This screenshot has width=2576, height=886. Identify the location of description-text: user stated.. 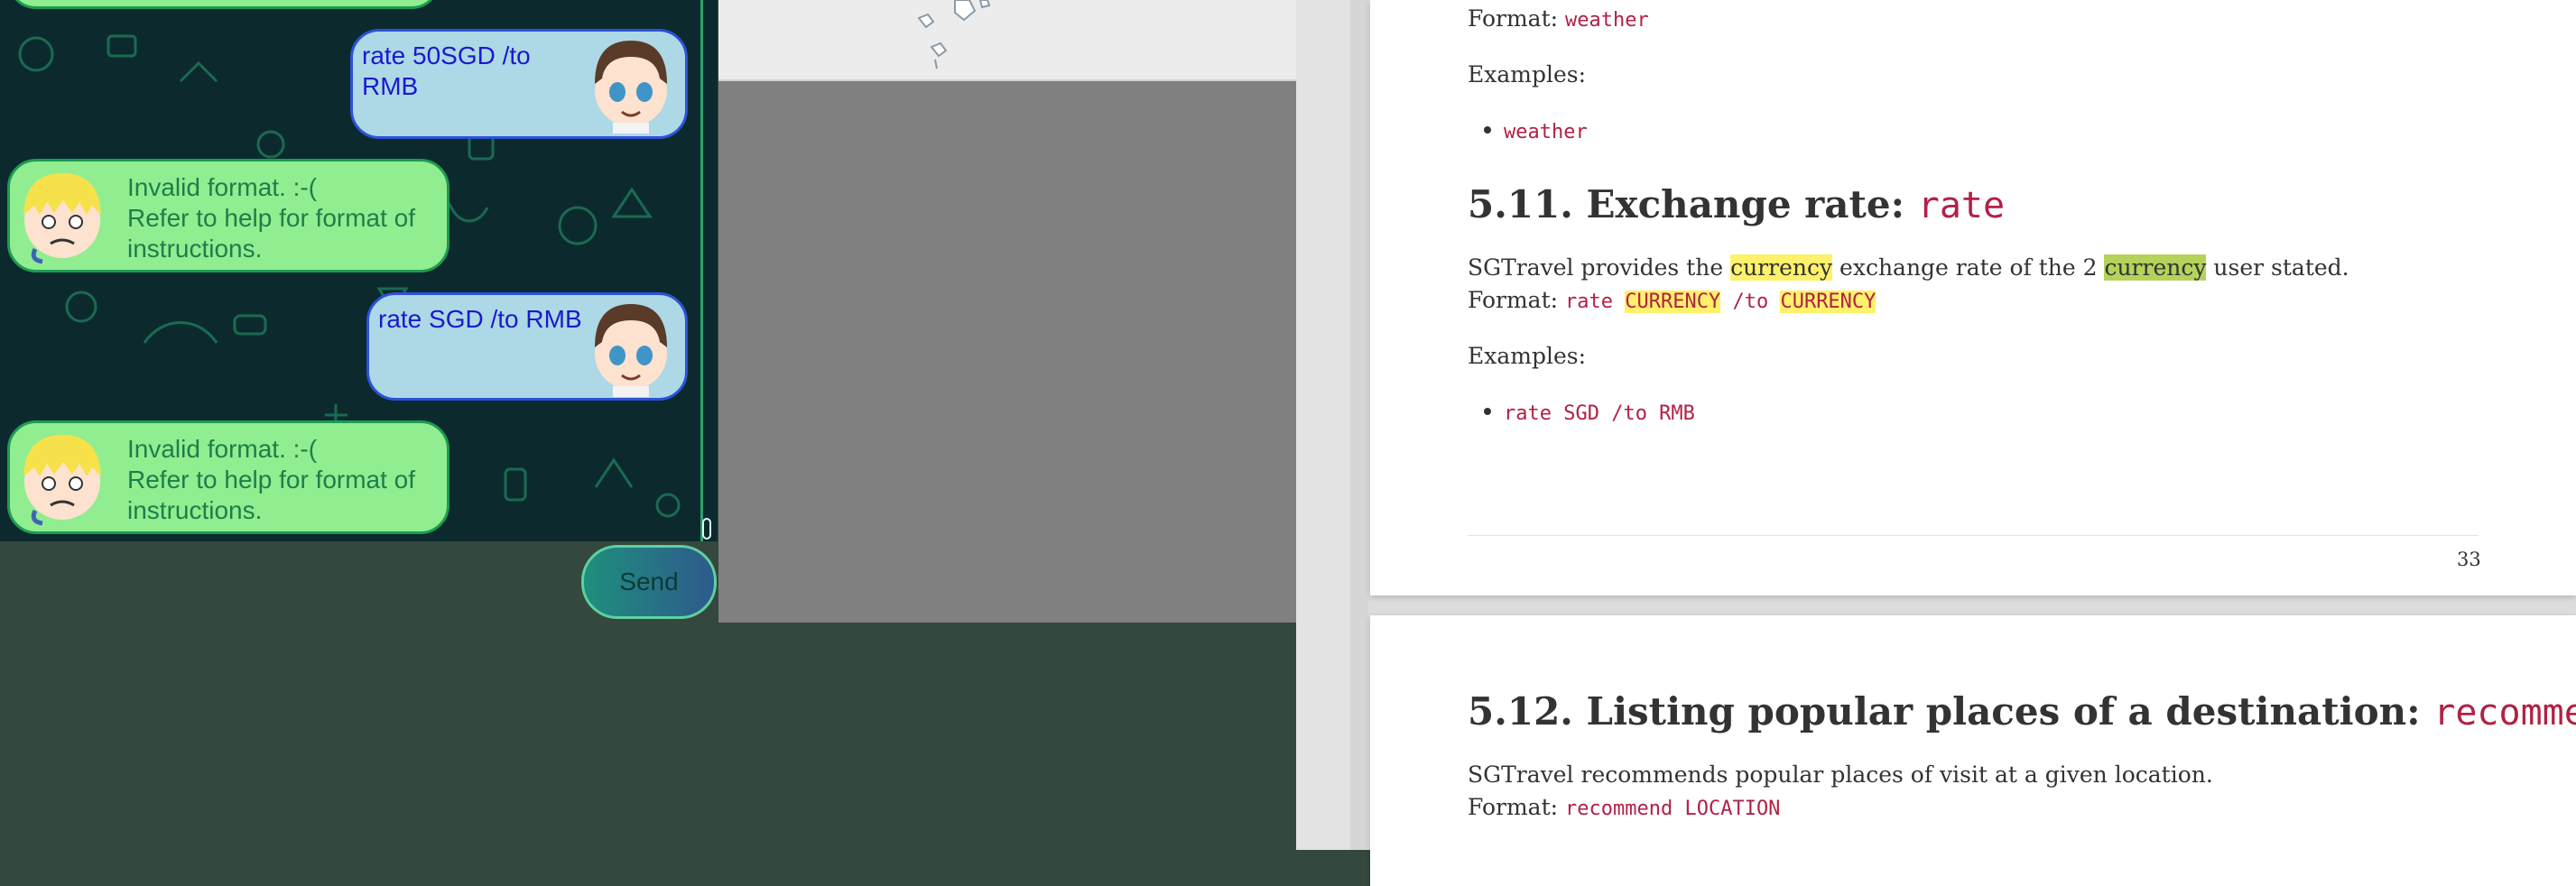
(2277, 267).